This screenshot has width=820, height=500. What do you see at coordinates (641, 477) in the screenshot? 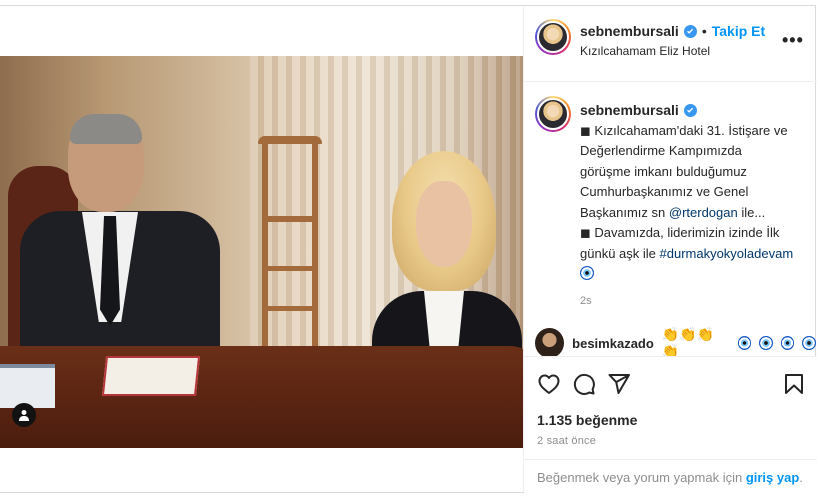
I see `login-prompt-text: Beğenmek veya yorum yapmak için` at bounding box center [641, 477].